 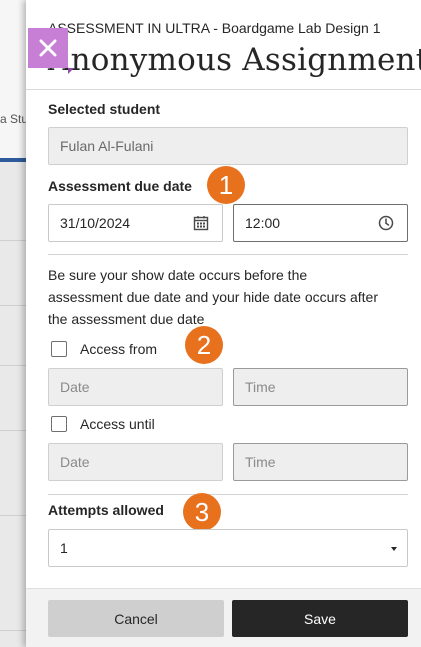 What do you see at coordinates (75, 387) in the screenshot?
I see `access-from-date-placeholder: Date` at bounding box center [75, 387].